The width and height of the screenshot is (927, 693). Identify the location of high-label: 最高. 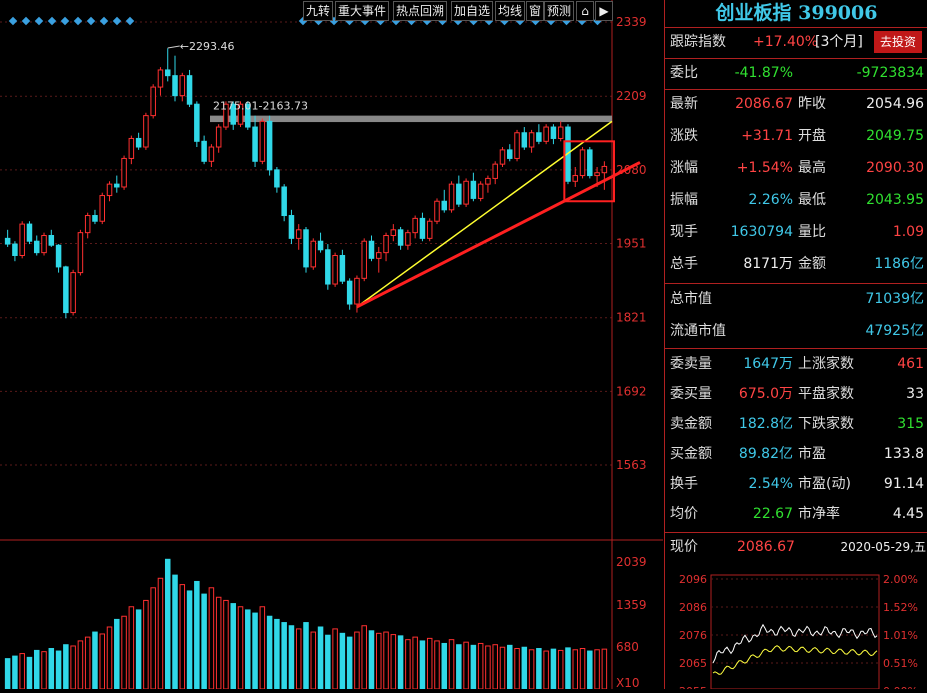
(812, 168).